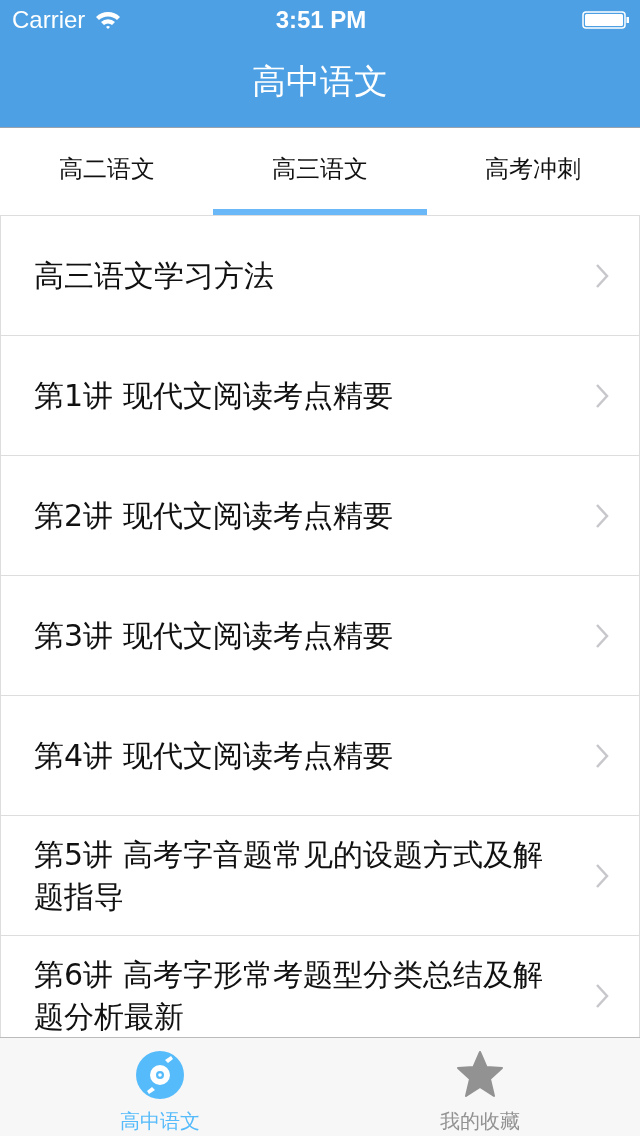 This screenshot has width=640, height=1136. I want to click on row-title: 第5讲 高考字音题常见的设题方式及解题指导, so click(289, 875).